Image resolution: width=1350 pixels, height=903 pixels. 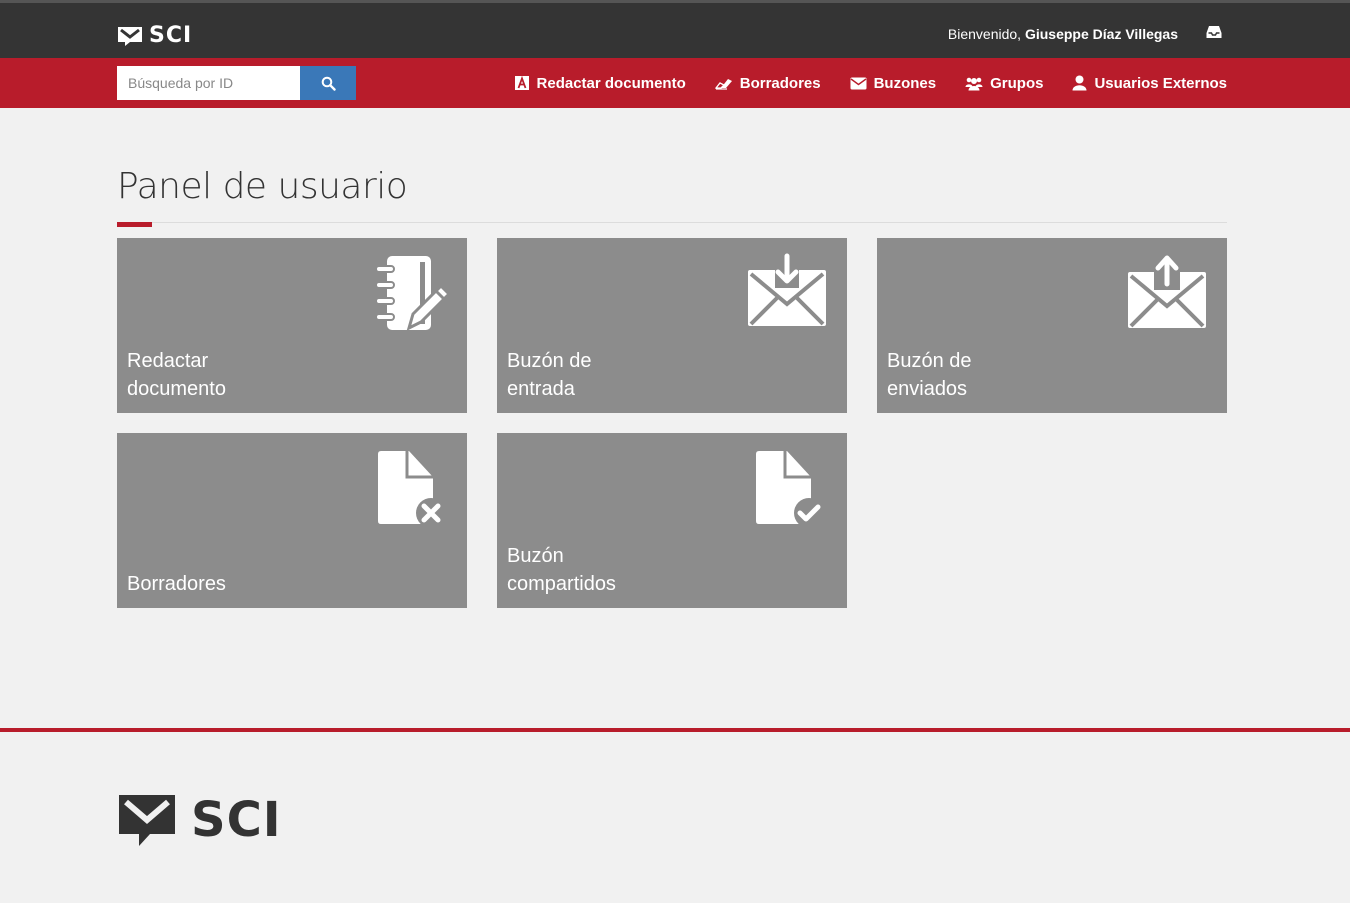 I want to click on envelope-upload-icon, so click(x=1167, y=290).